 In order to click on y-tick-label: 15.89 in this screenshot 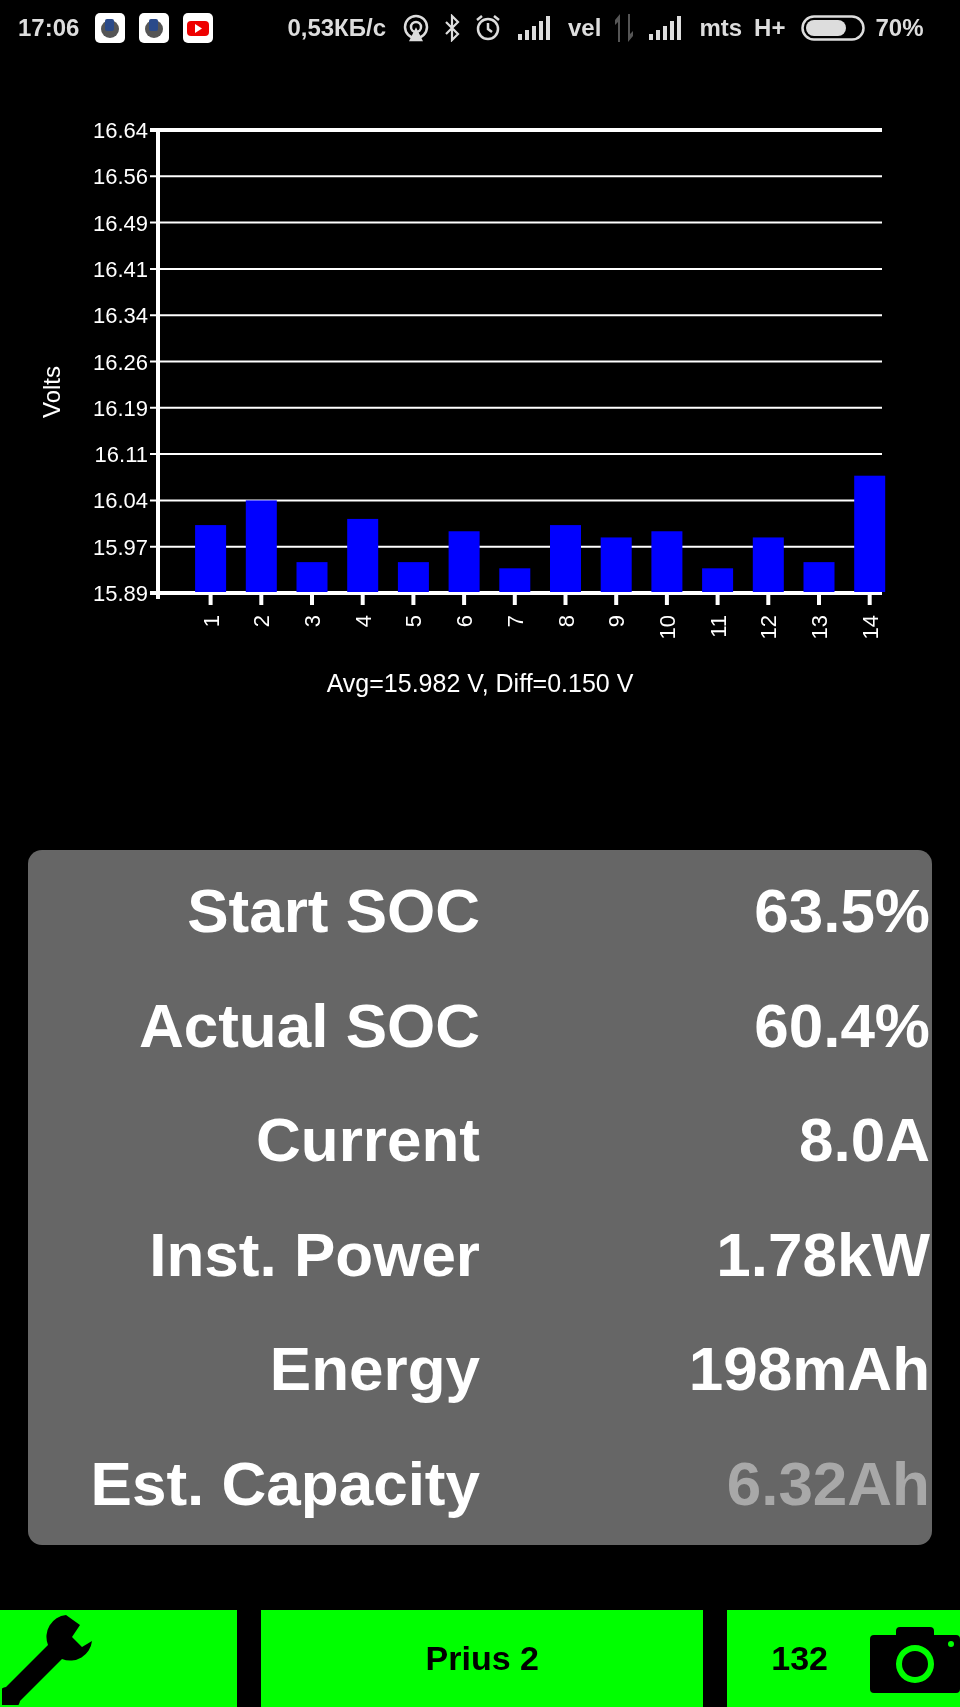, I will do `click(120, 593)`.